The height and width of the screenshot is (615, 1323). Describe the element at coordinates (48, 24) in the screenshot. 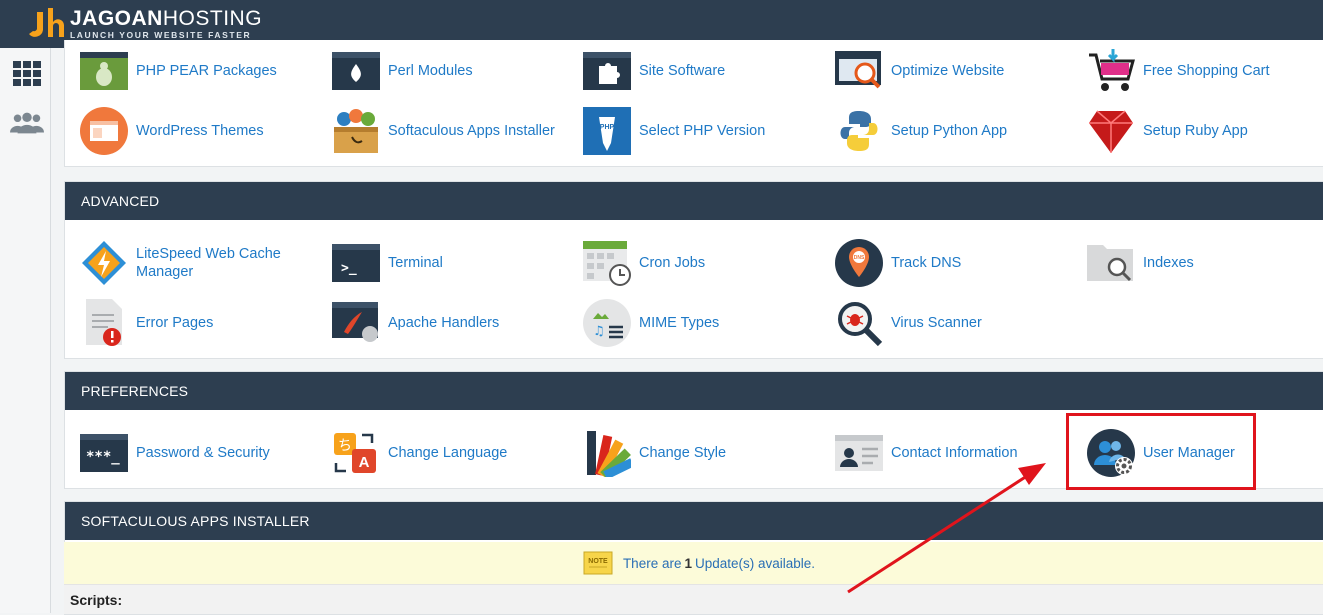

I see `logo-mark-icon` at that location.